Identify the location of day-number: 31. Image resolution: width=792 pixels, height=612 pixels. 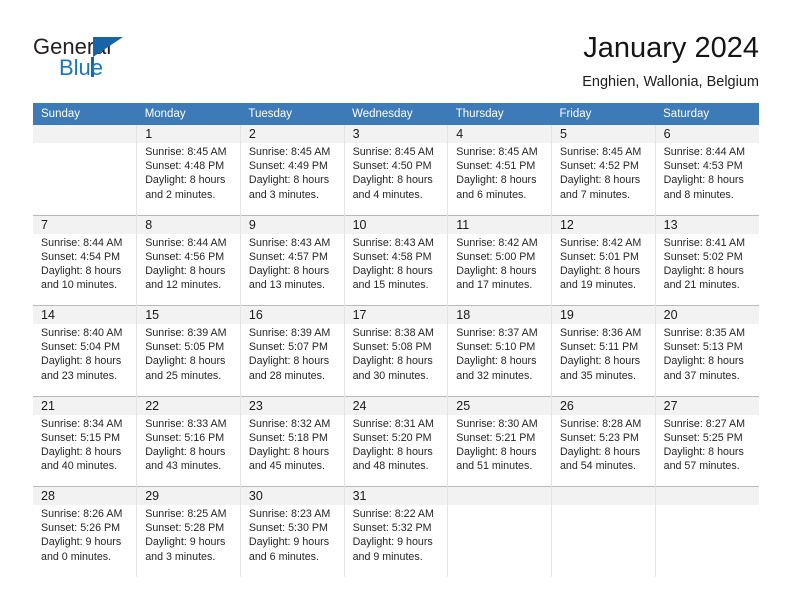
(395, 495).